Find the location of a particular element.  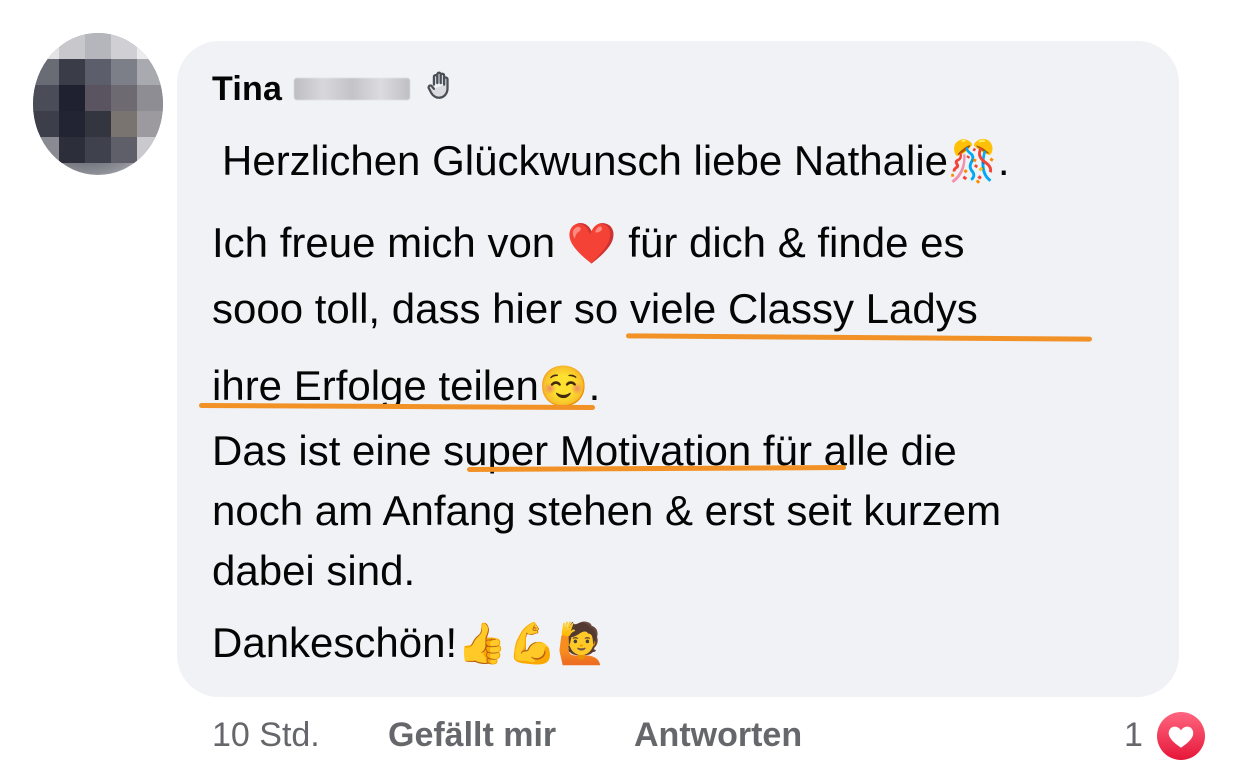

text-segment: sooo toll, dass hier is located at coordinates (393, 308).